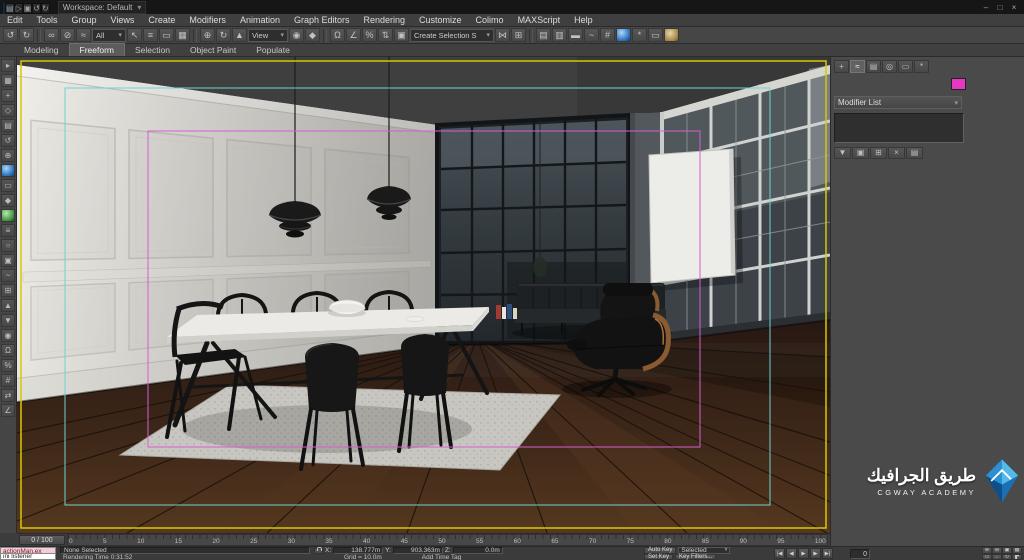 The width and height of the screenshot is (1024, 560). I want to click on left-toolbar-icon: ⊞, so click(8, 290).